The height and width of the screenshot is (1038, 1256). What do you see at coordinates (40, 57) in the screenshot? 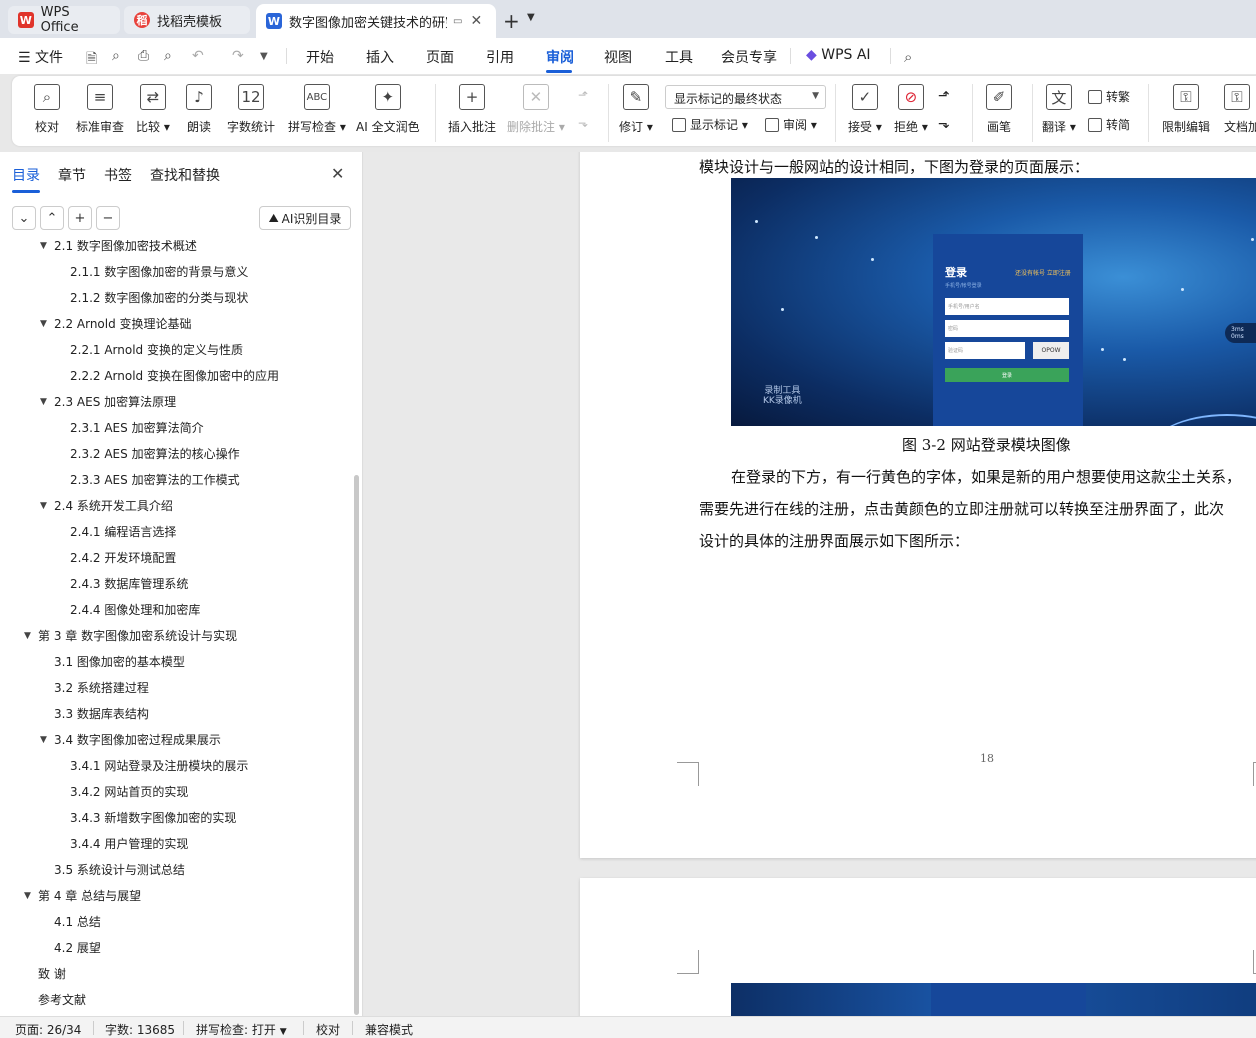
I see `file-menu: ☰ 文件` at bounding box center [40, 57].